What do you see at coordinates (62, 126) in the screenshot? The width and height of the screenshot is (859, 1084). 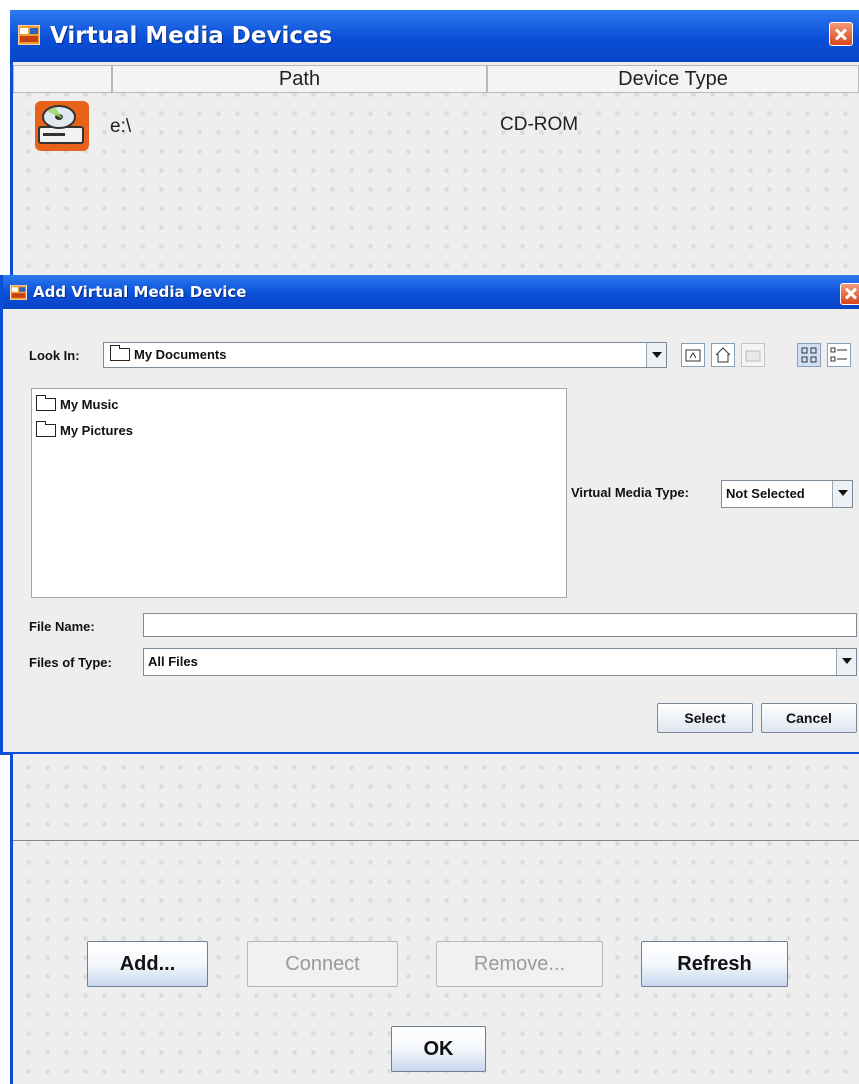 I see `cd-rom-drive-icon` at bounding box center [62, 126].